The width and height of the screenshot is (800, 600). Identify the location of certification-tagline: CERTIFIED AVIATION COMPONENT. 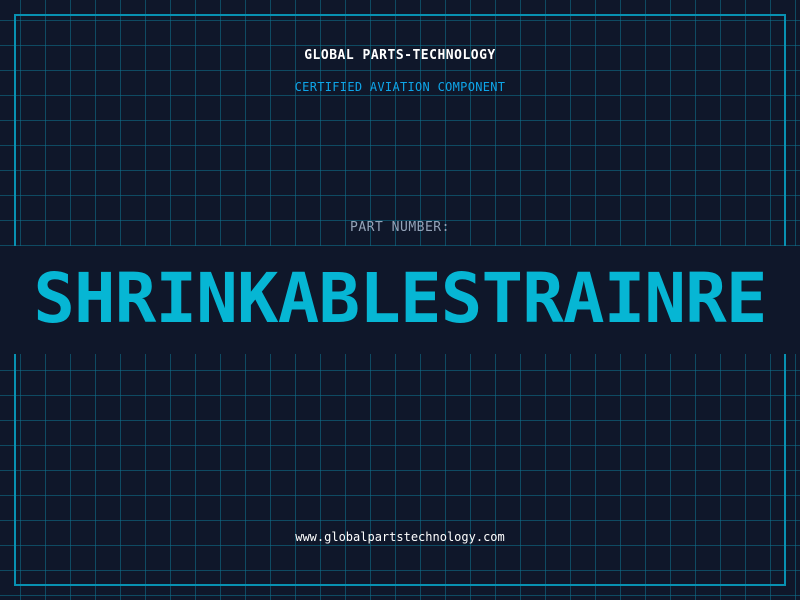
(400, 87).